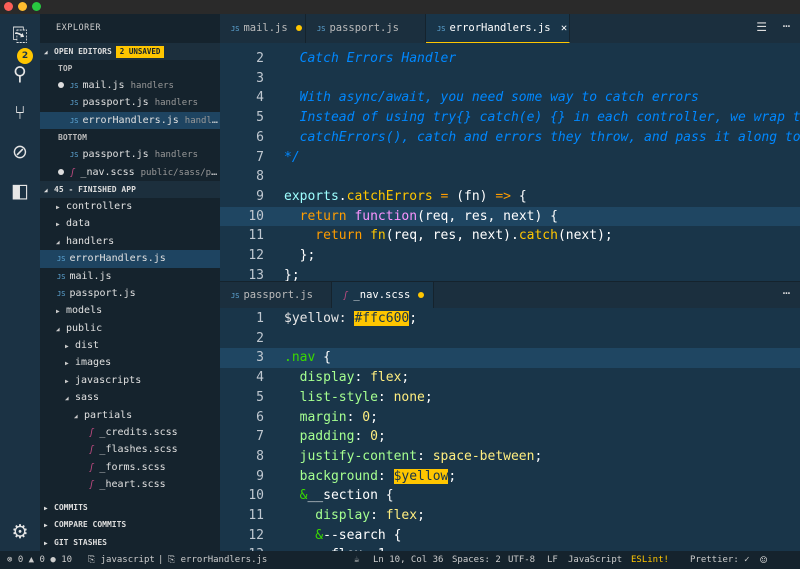 The image size is (800, 569). I want to click on prettier-status: Prettier: ✓, so click(720, 560).